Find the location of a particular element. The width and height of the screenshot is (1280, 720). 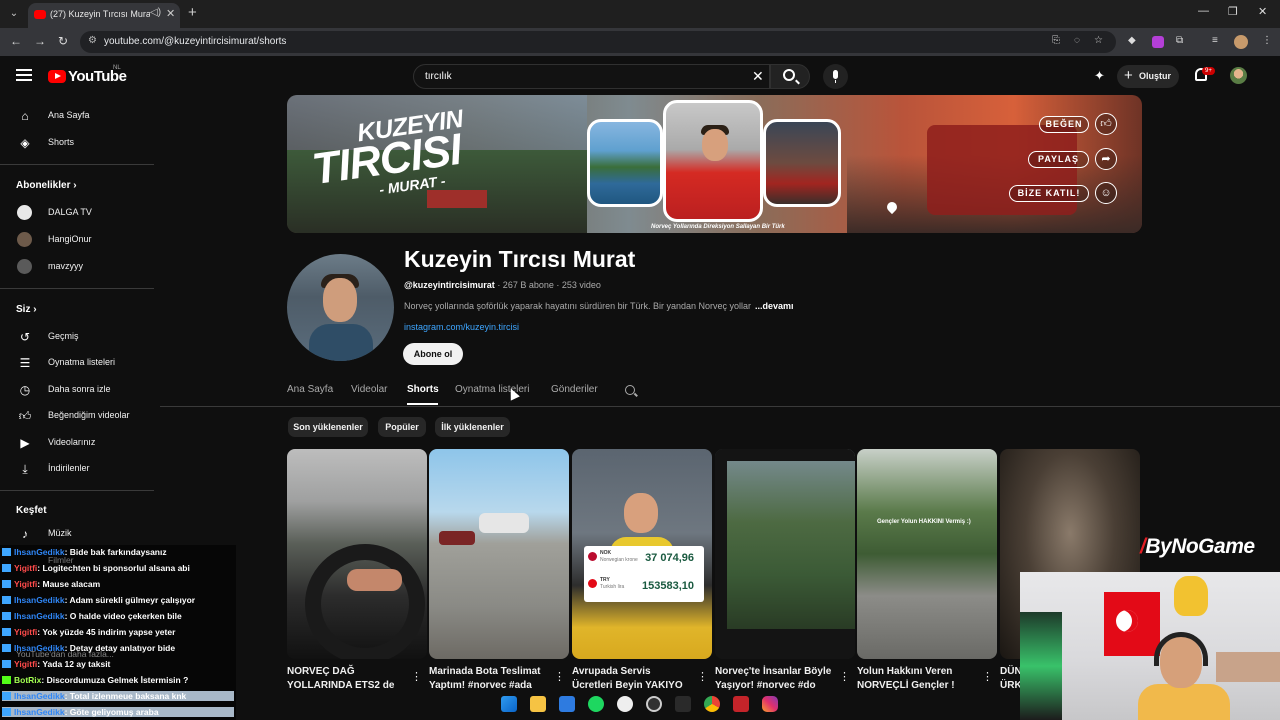

extension-purple-icon is located at coordinates (1158, 42).